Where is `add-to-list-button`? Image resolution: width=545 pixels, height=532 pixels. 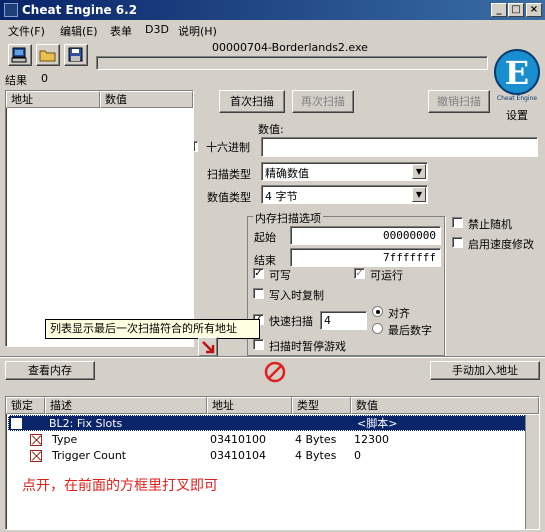 add-to-list-button is located at coordinates (208, 347).